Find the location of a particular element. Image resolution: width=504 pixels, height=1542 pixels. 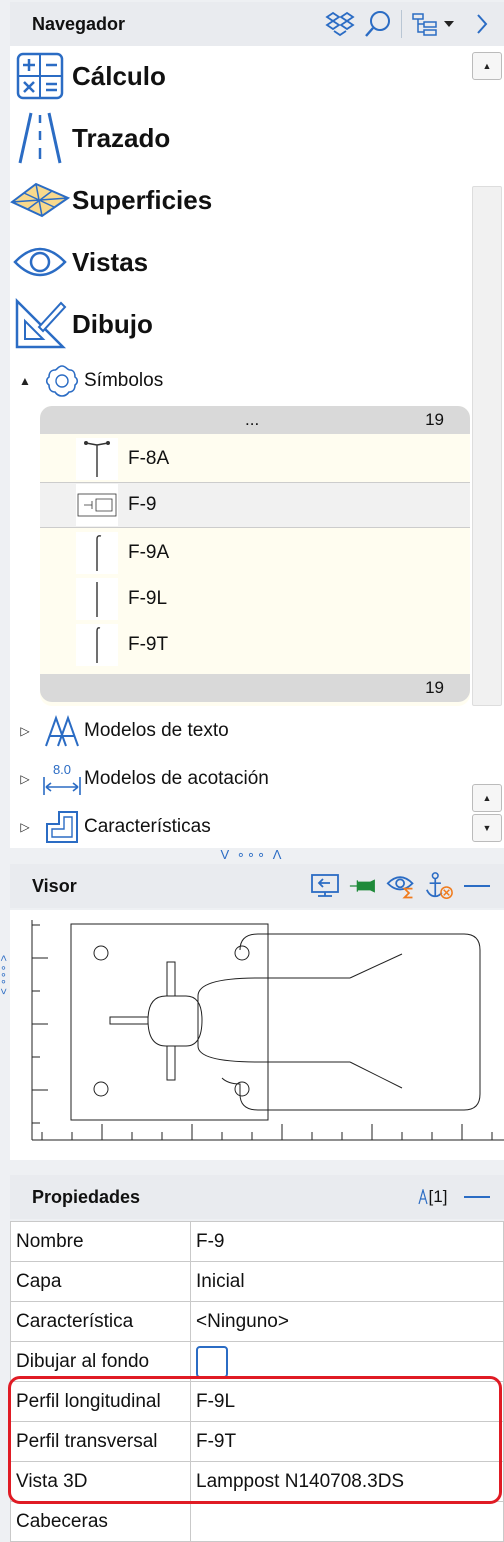

tree-node-caracteristicas: ▷ Características is located at coordinates (110, 827).